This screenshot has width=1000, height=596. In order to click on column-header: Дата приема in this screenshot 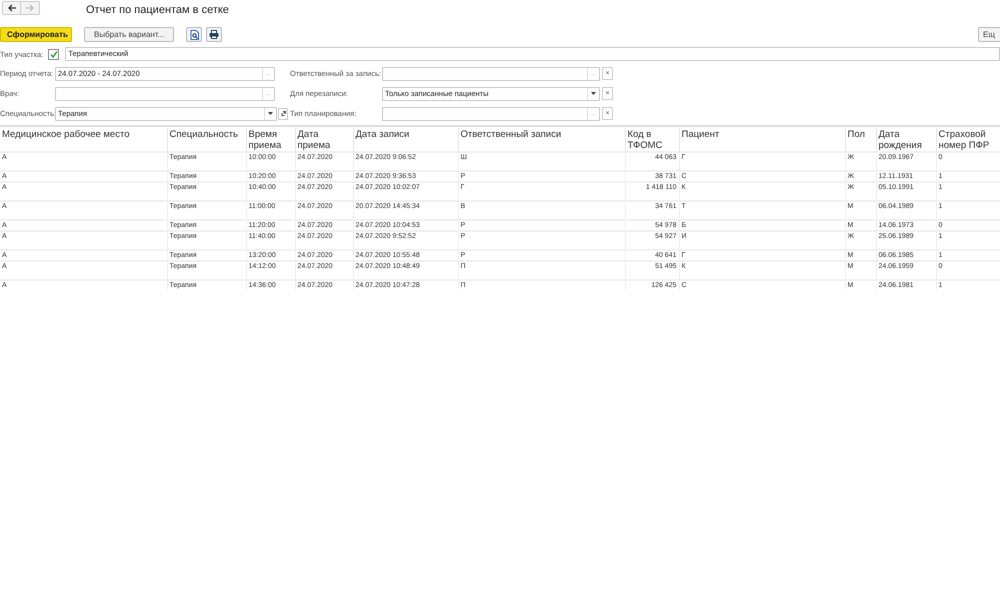, I will do `click(324, 140)`.